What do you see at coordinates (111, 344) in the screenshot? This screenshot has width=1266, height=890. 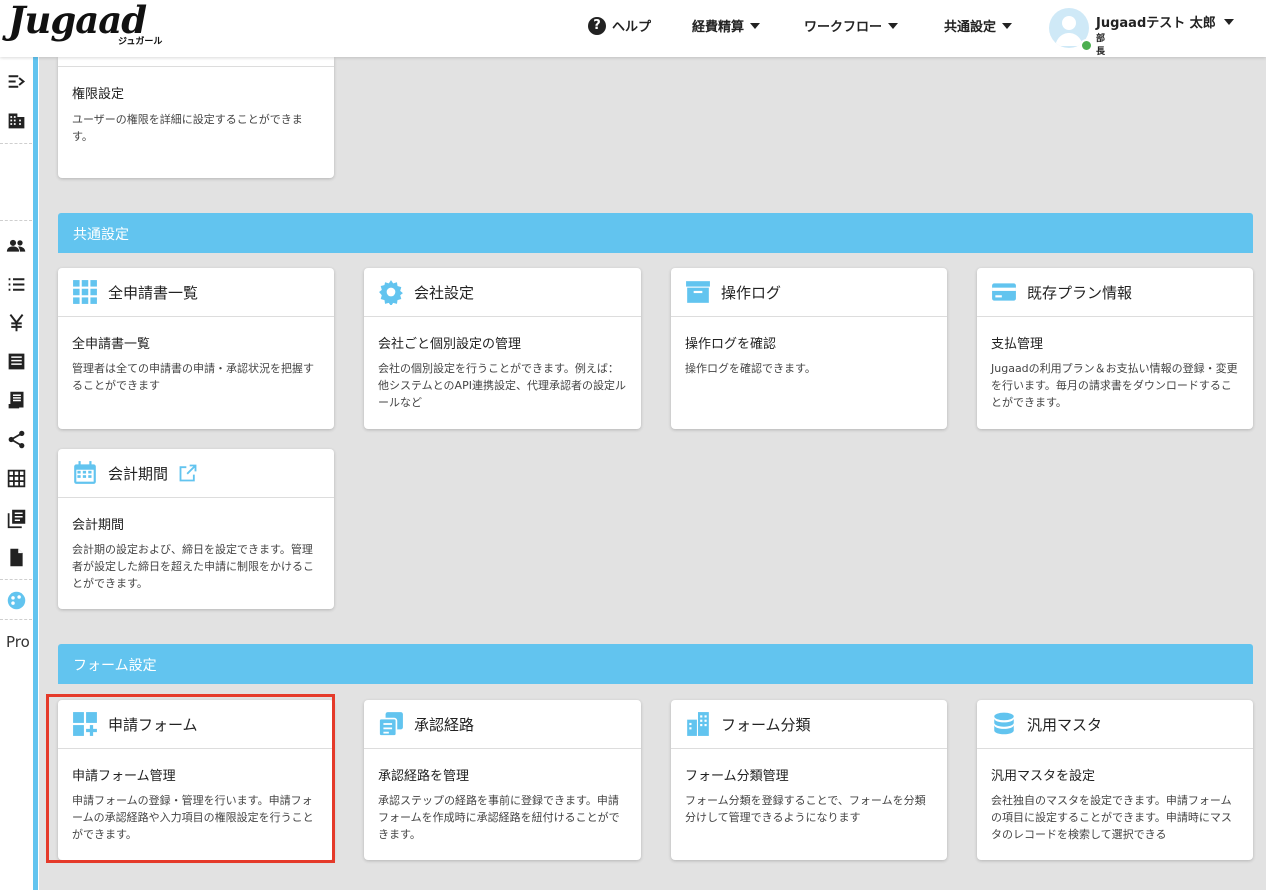 I see `card-subtitle: 全申請書一覧` at bounding box center [111, 344].